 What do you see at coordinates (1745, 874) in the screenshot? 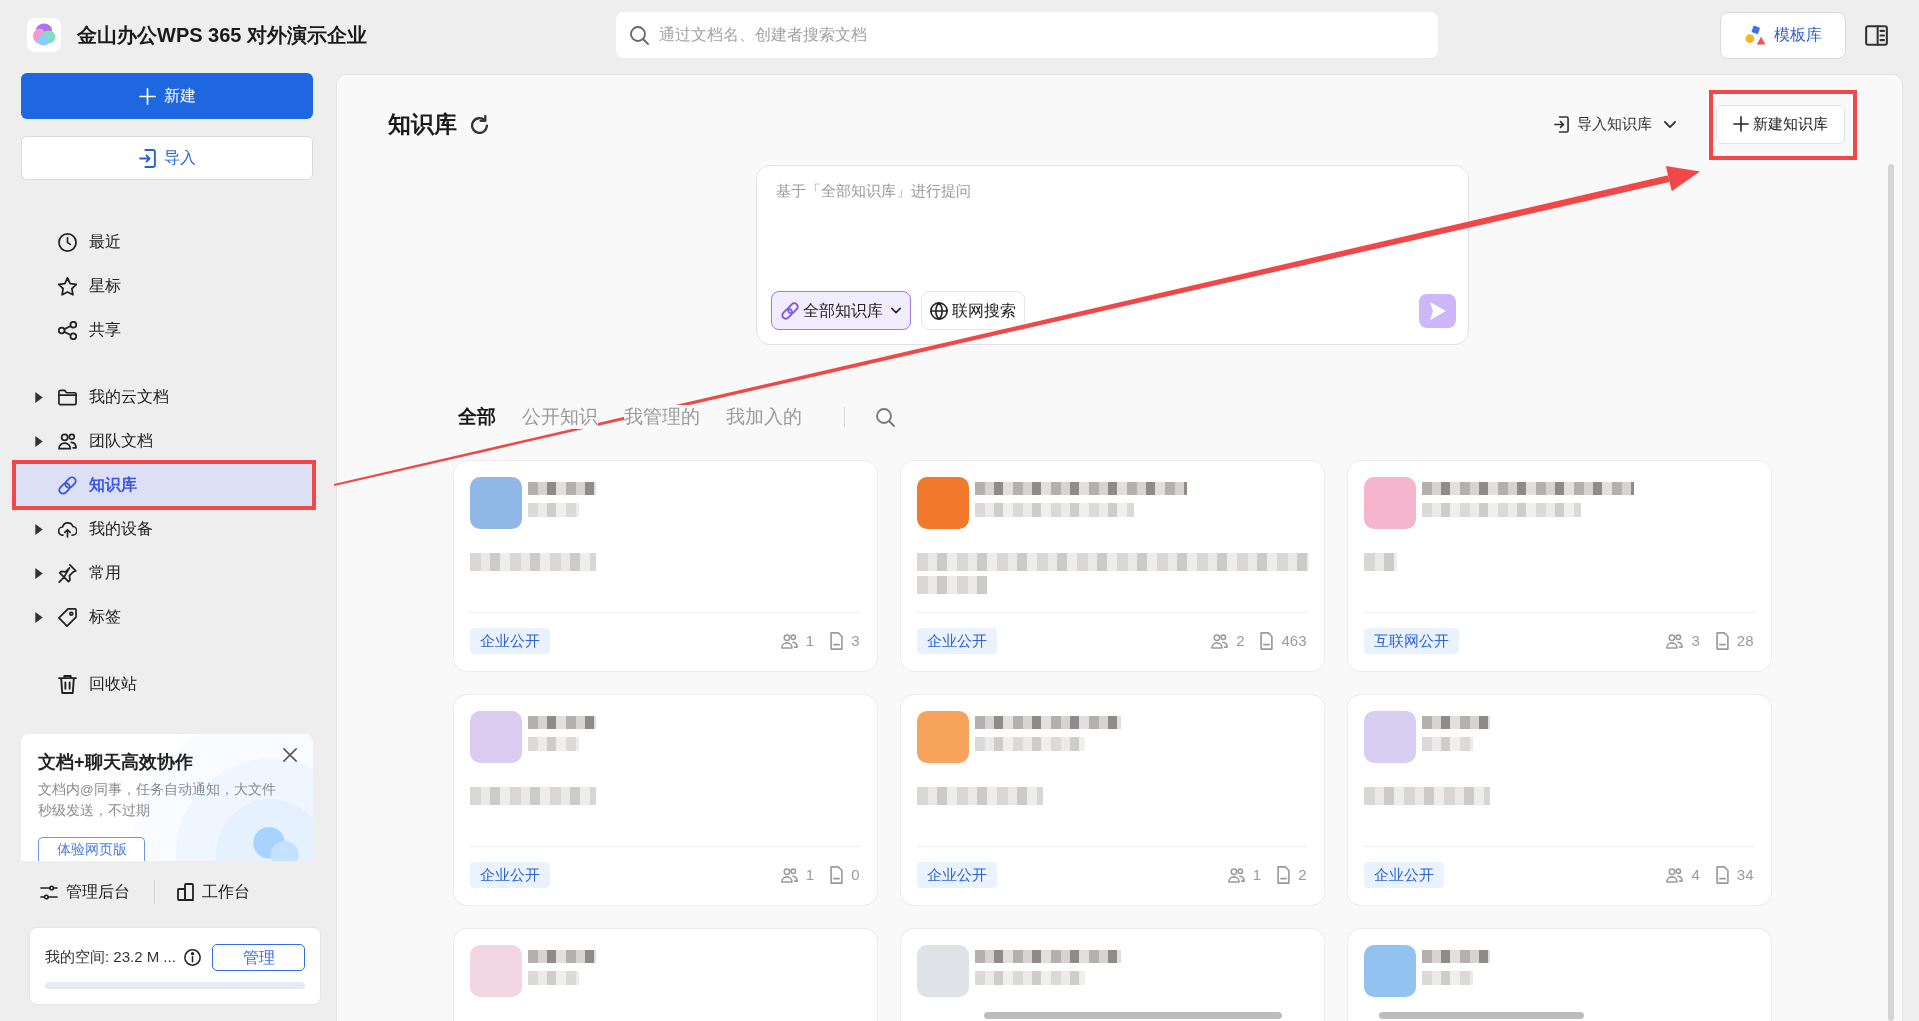
I see `document-count: 34` at bounding box center [1745, 874].